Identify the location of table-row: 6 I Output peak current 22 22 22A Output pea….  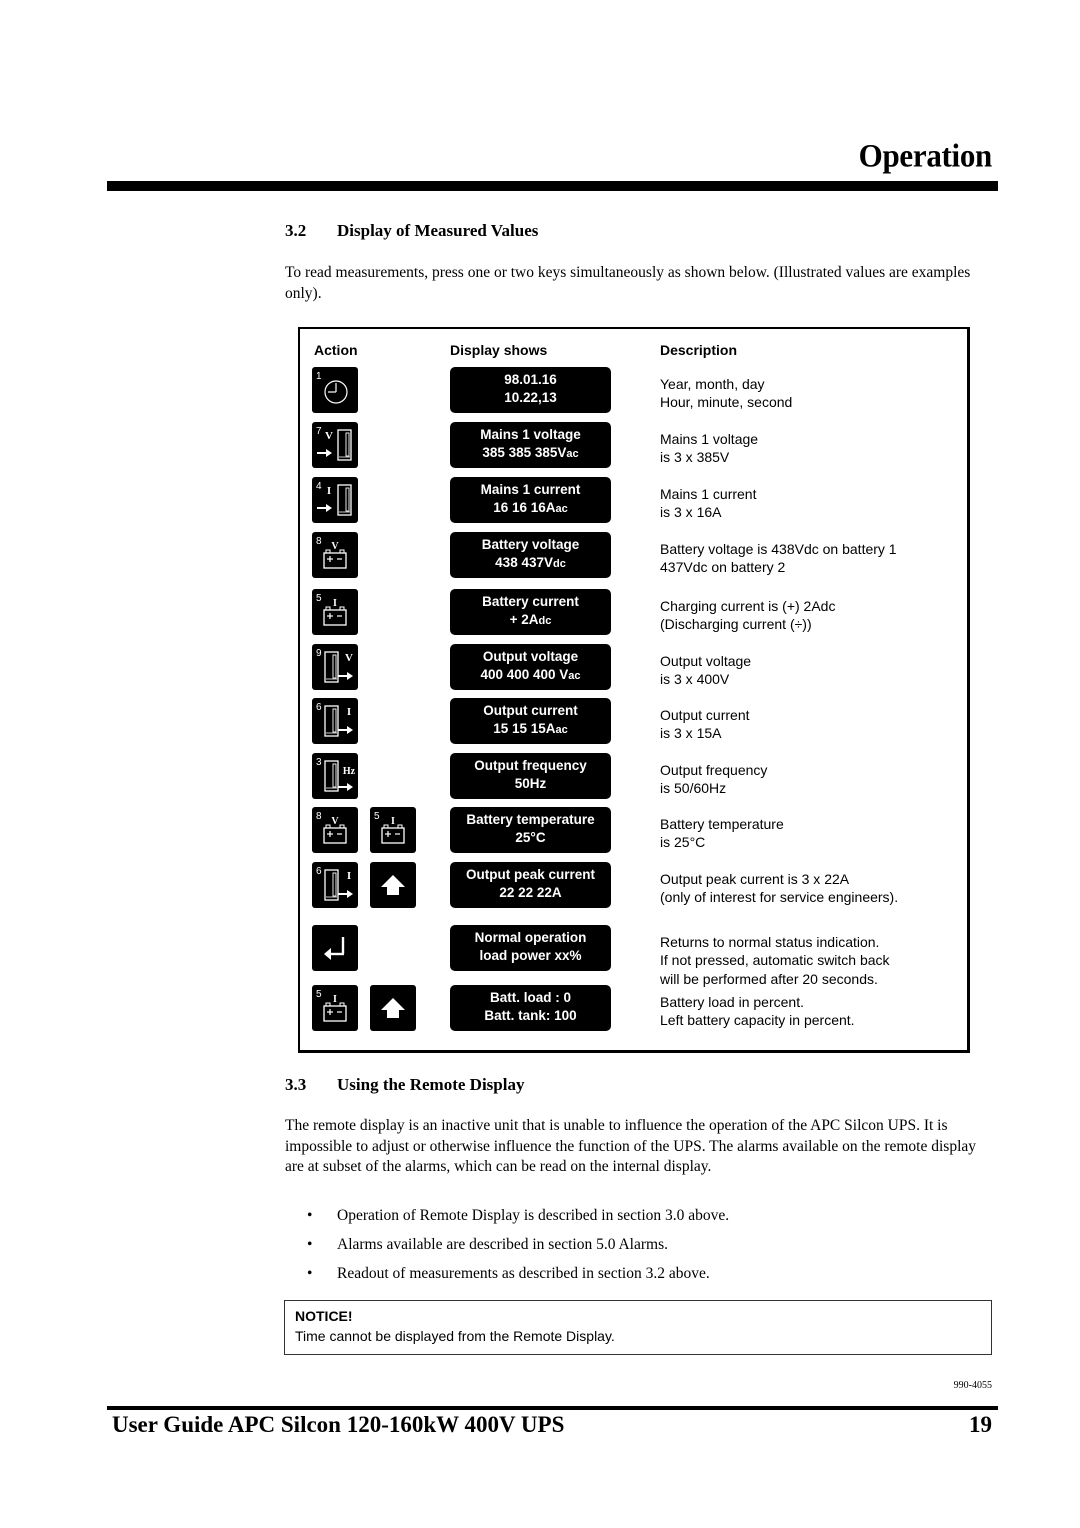
(633, 887).